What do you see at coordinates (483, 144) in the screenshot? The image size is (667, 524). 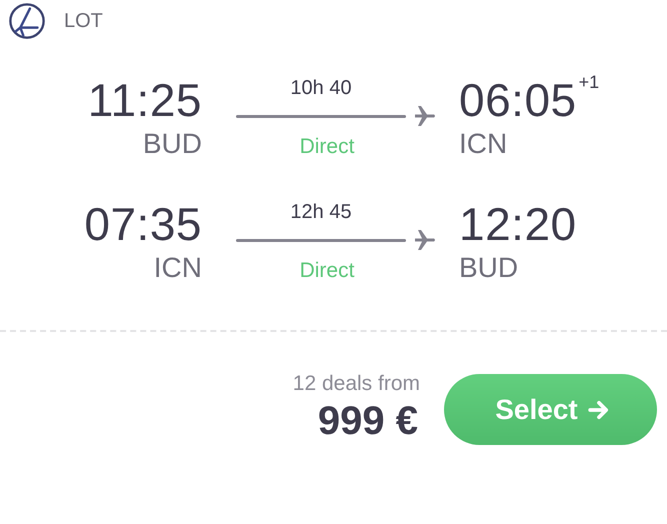 I see `arrival-airport: ICN` at bounding box center [483, 144].